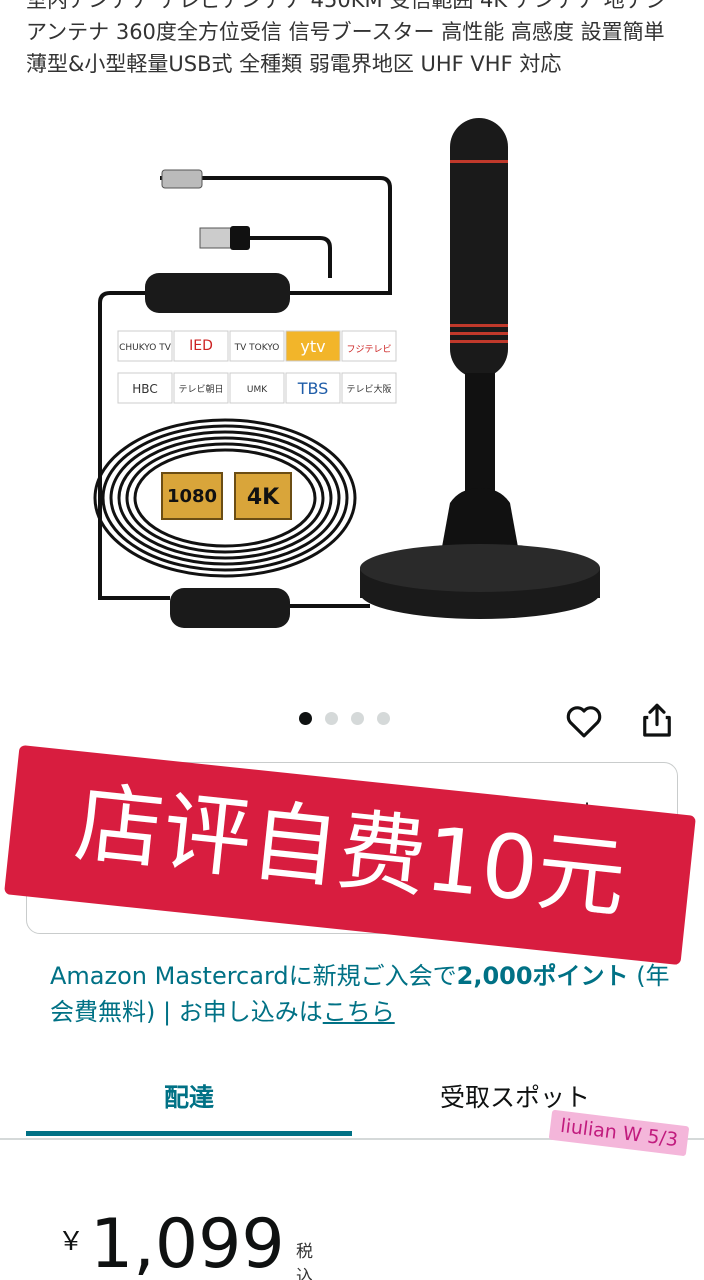 The image size is (704, 1280). Describe the element at coordinates (312, 346) in the screenshot. I see `svg-text: ytv` at that location.